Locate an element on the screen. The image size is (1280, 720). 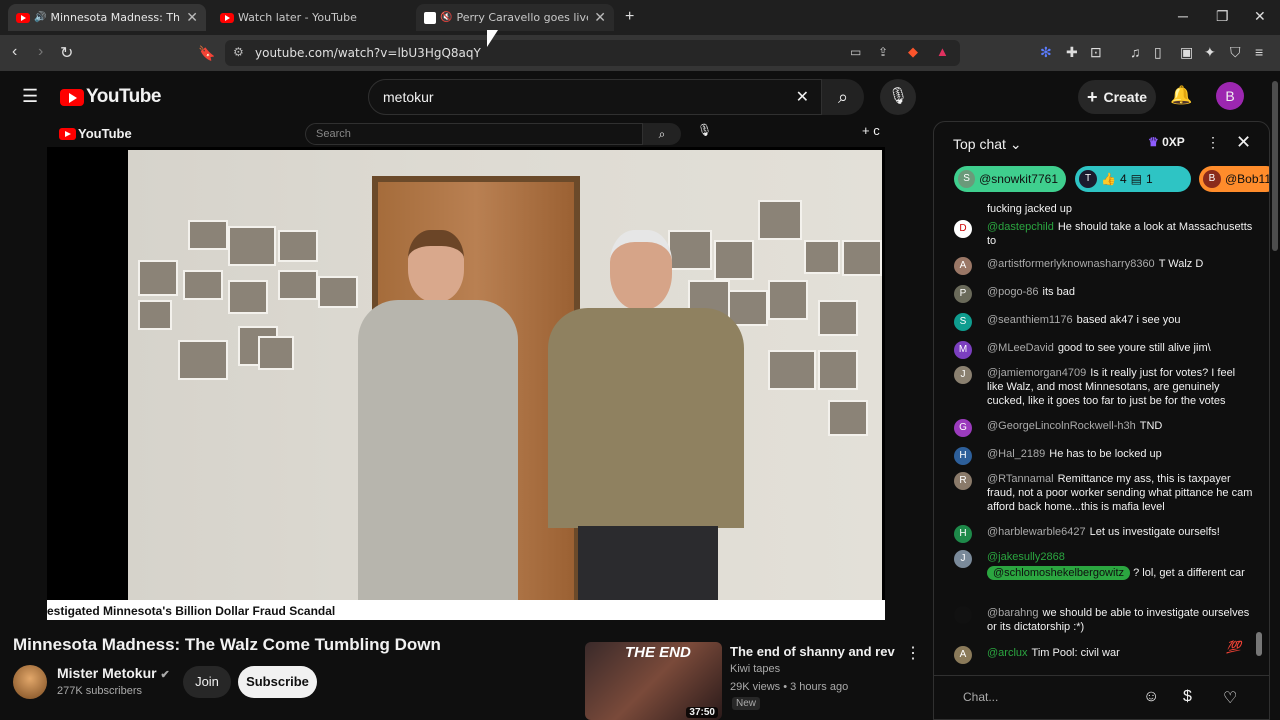
vpn-icon: ⛉ is located at coordinates (1235, 52).